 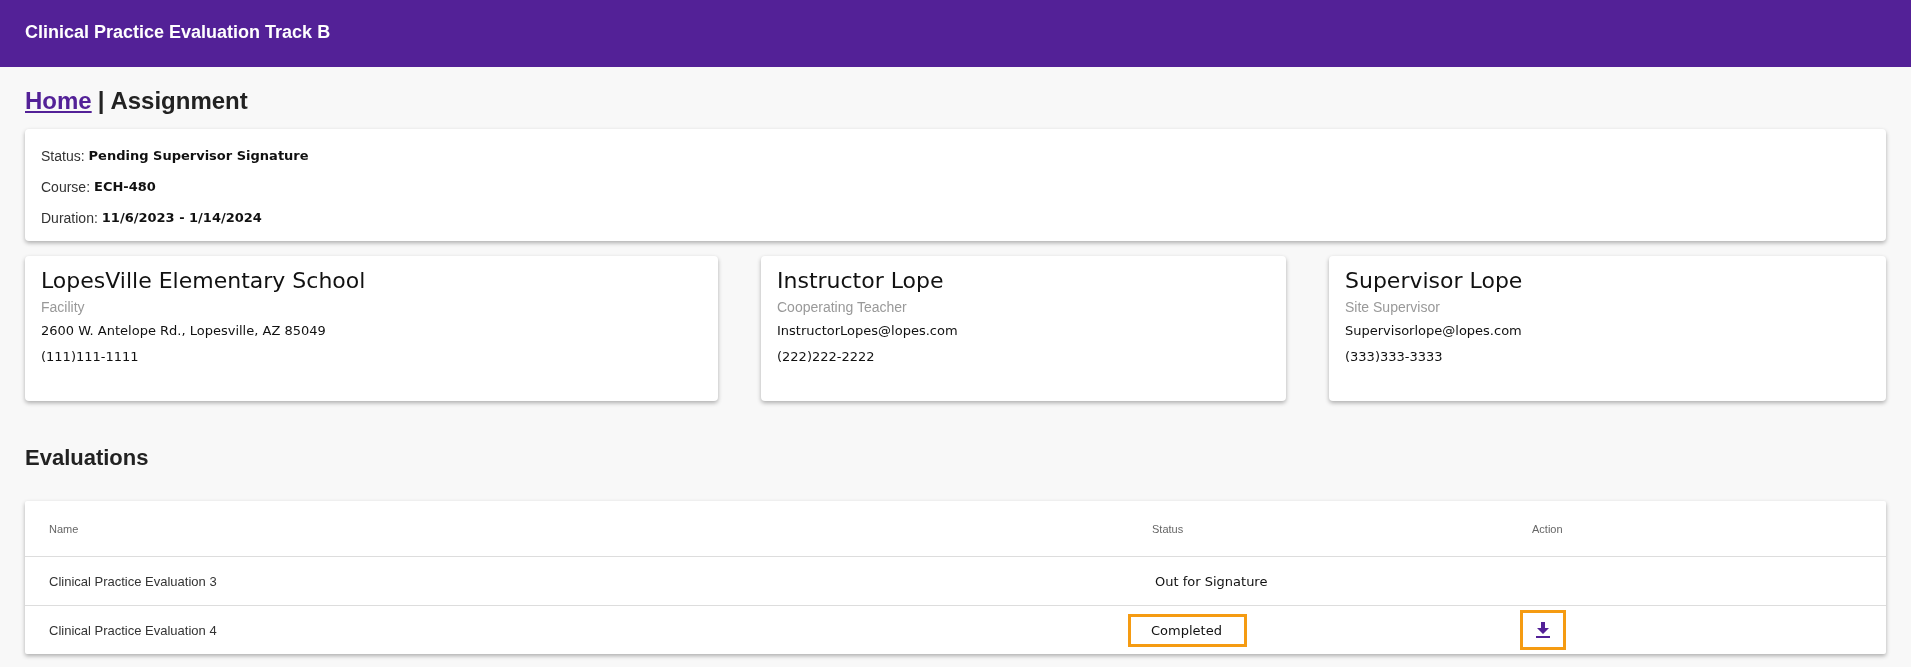 What do you see at coordinates (1543, 630) in the screenshot?
I see `download-icon` at bounding box center [1543, 630].